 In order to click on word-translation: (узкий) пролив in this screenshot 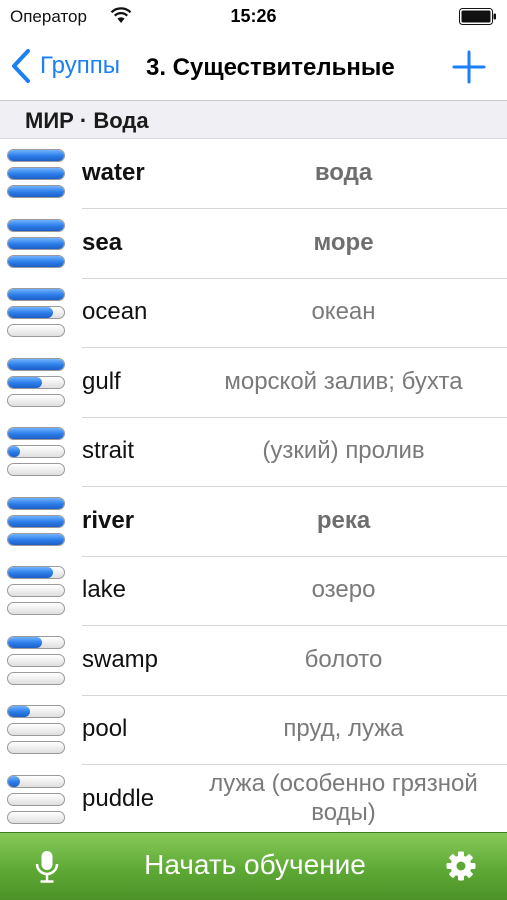, I will do `click(343, 450)`.